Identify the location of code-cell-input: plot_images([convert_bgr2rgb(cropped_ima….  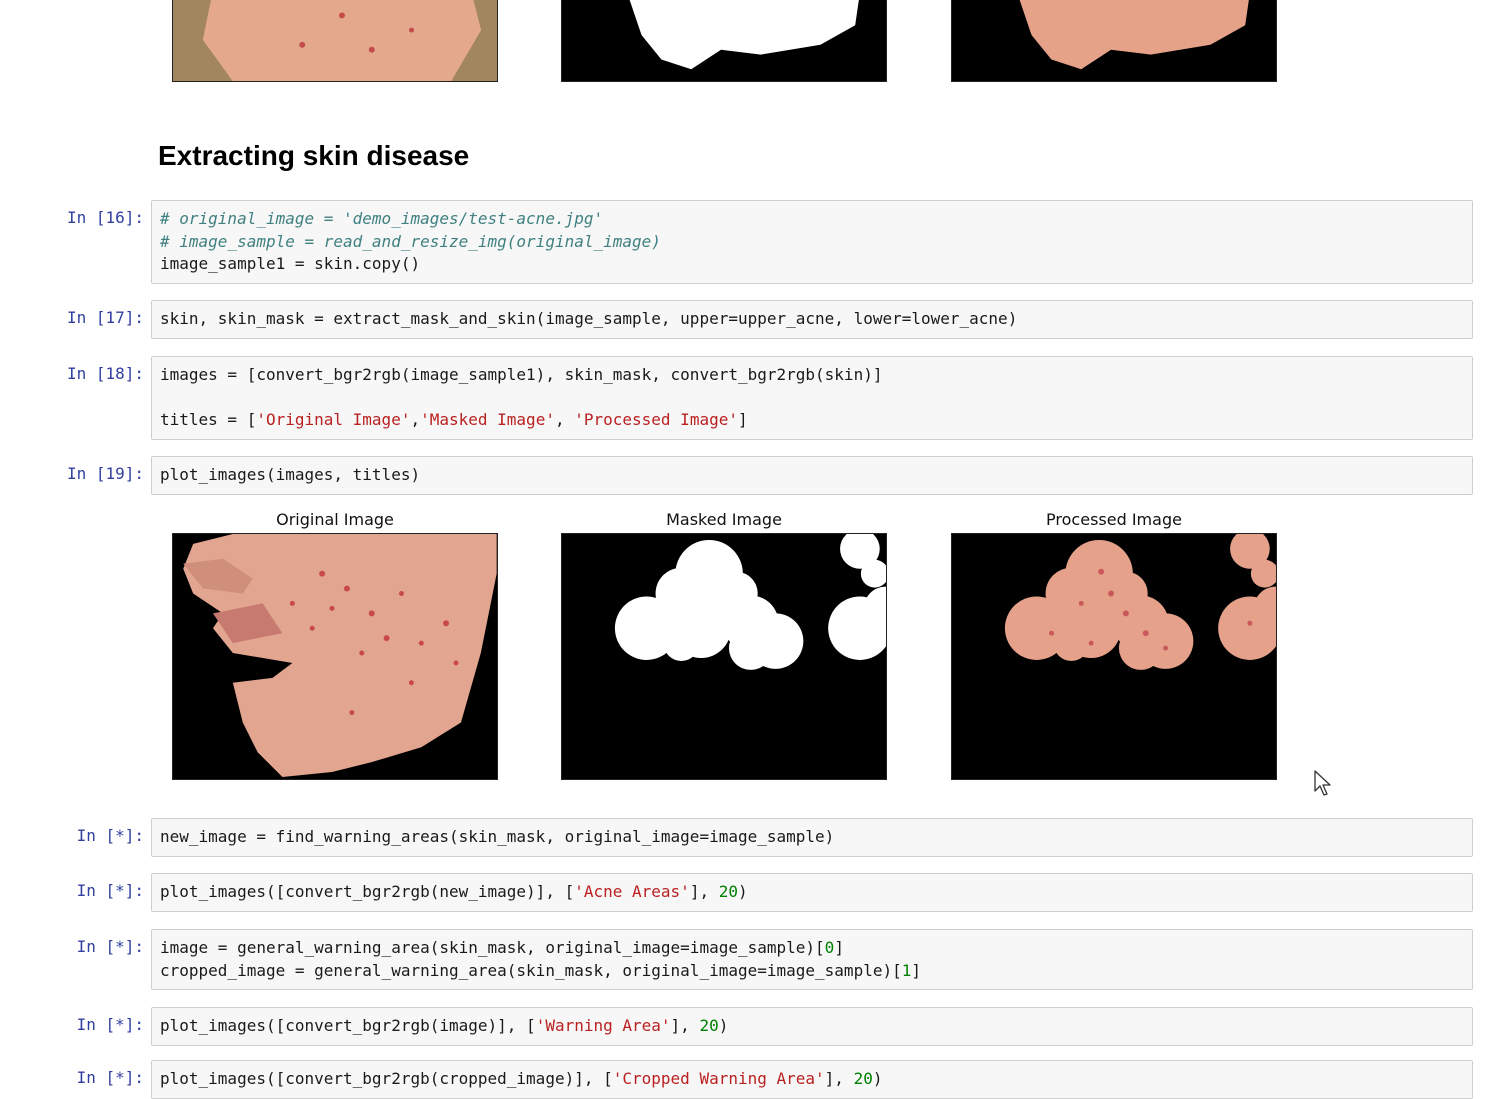
(812, 1079).